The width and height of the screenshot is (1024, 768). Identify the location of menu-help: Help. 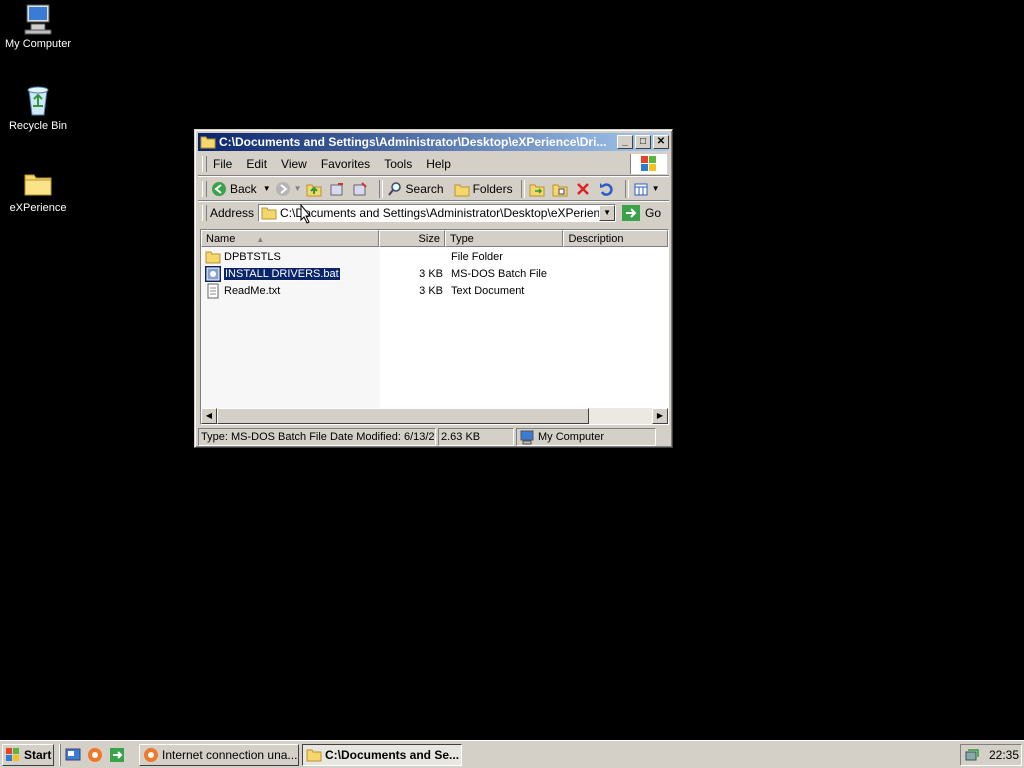
(438, 164).